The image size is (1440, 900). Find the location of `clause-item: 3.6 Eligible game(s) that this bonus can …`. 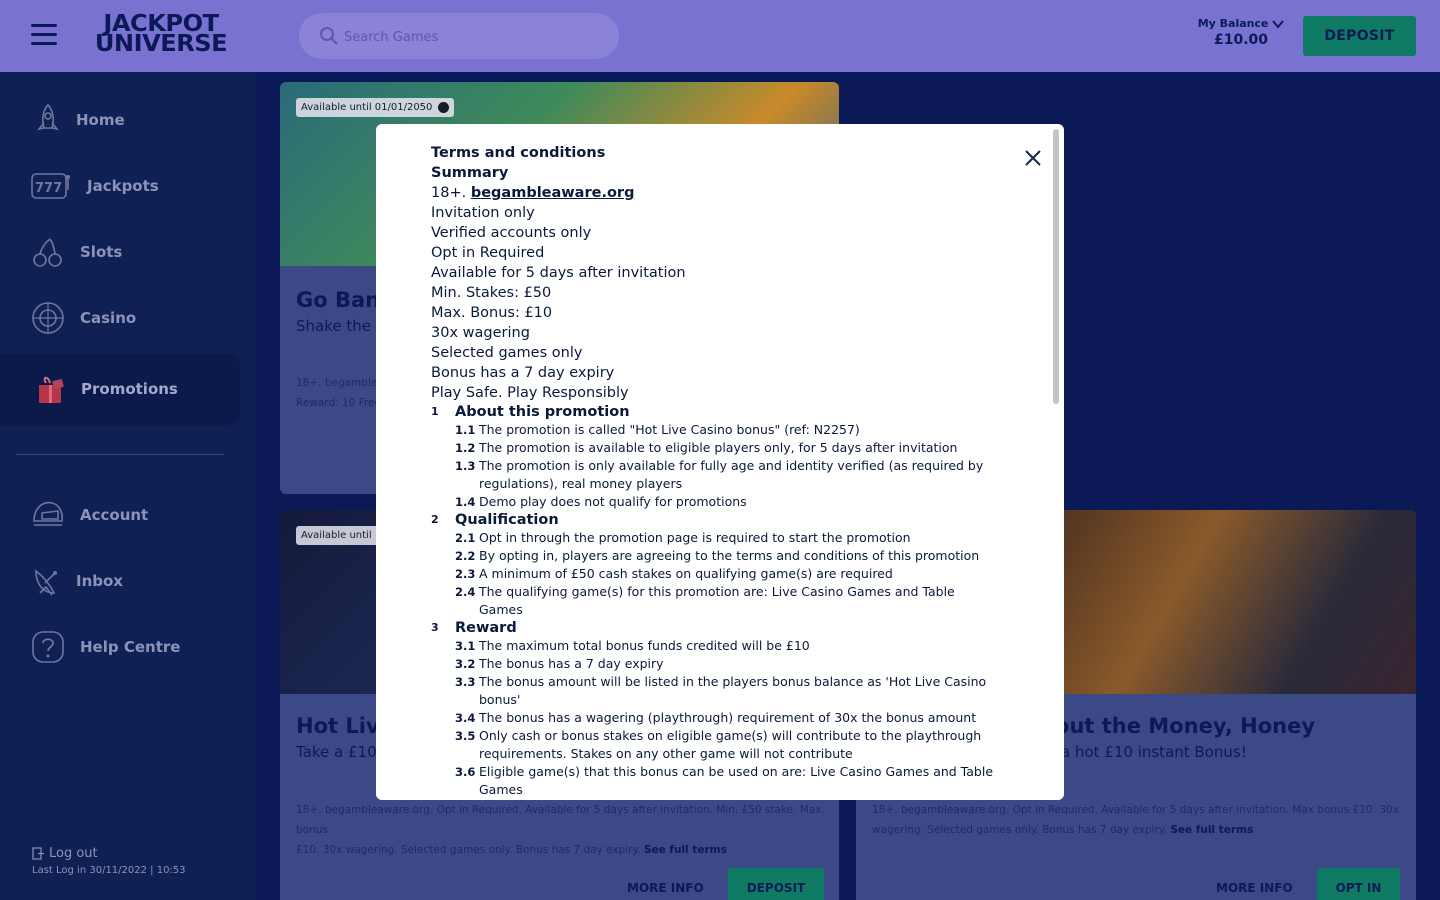

clause-item: 3.6 Eligible game(s) that this bonus can … is located at coordinates (716, 781).